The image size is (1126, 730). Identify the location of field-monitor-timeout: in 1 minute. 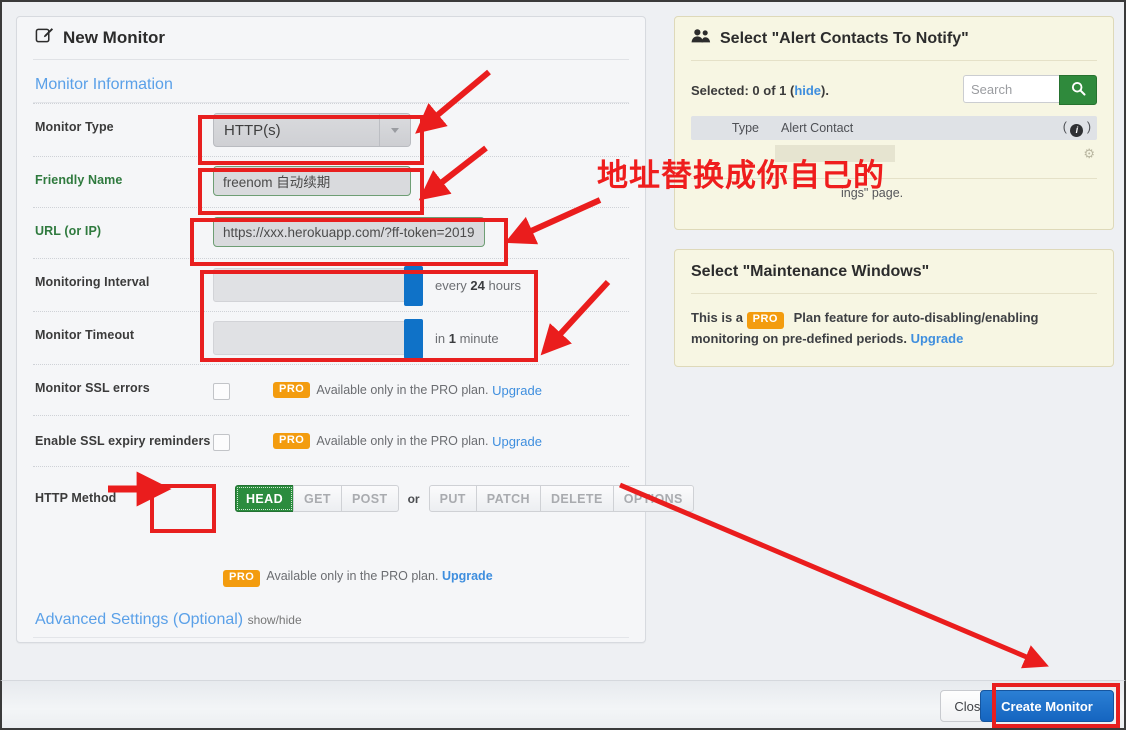
(421, 338).